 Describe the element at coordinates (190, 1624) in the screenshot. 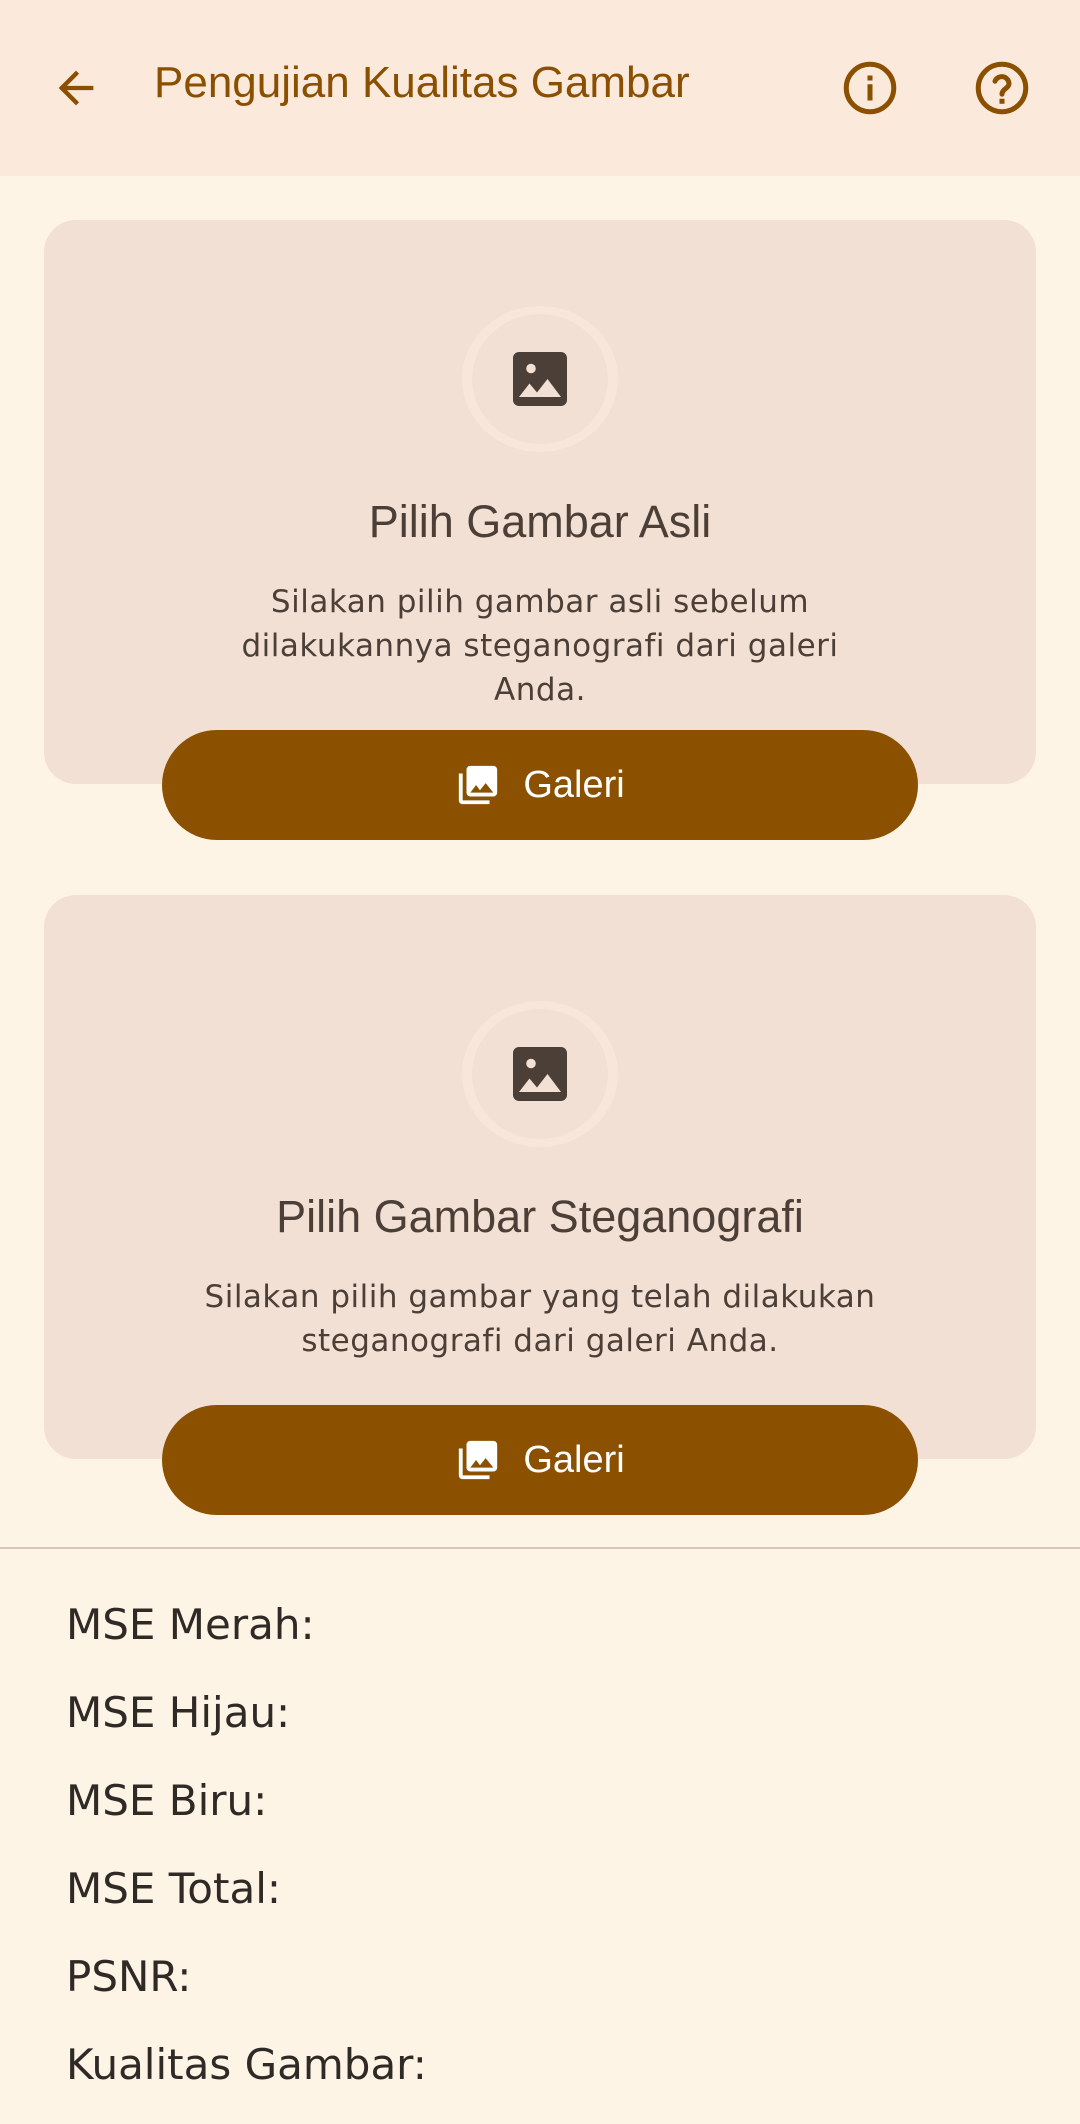

I see `mse-red-label: MSE Merah:` at that location.